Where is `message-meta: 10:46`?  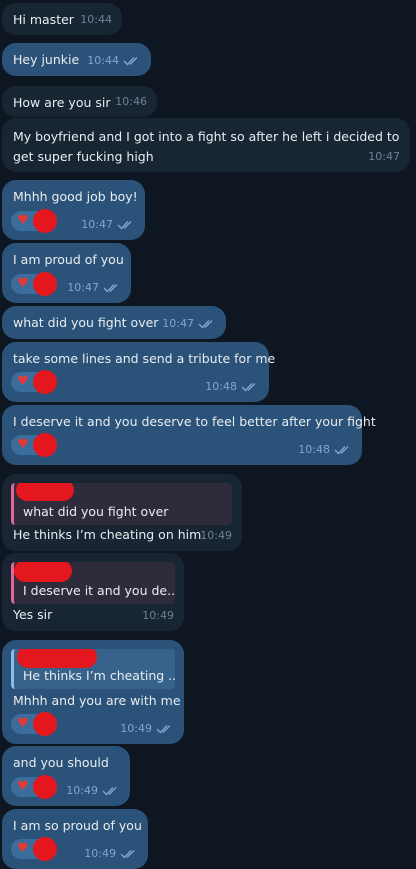 message-meta: 10:46 is located at coordinates (131, 102).